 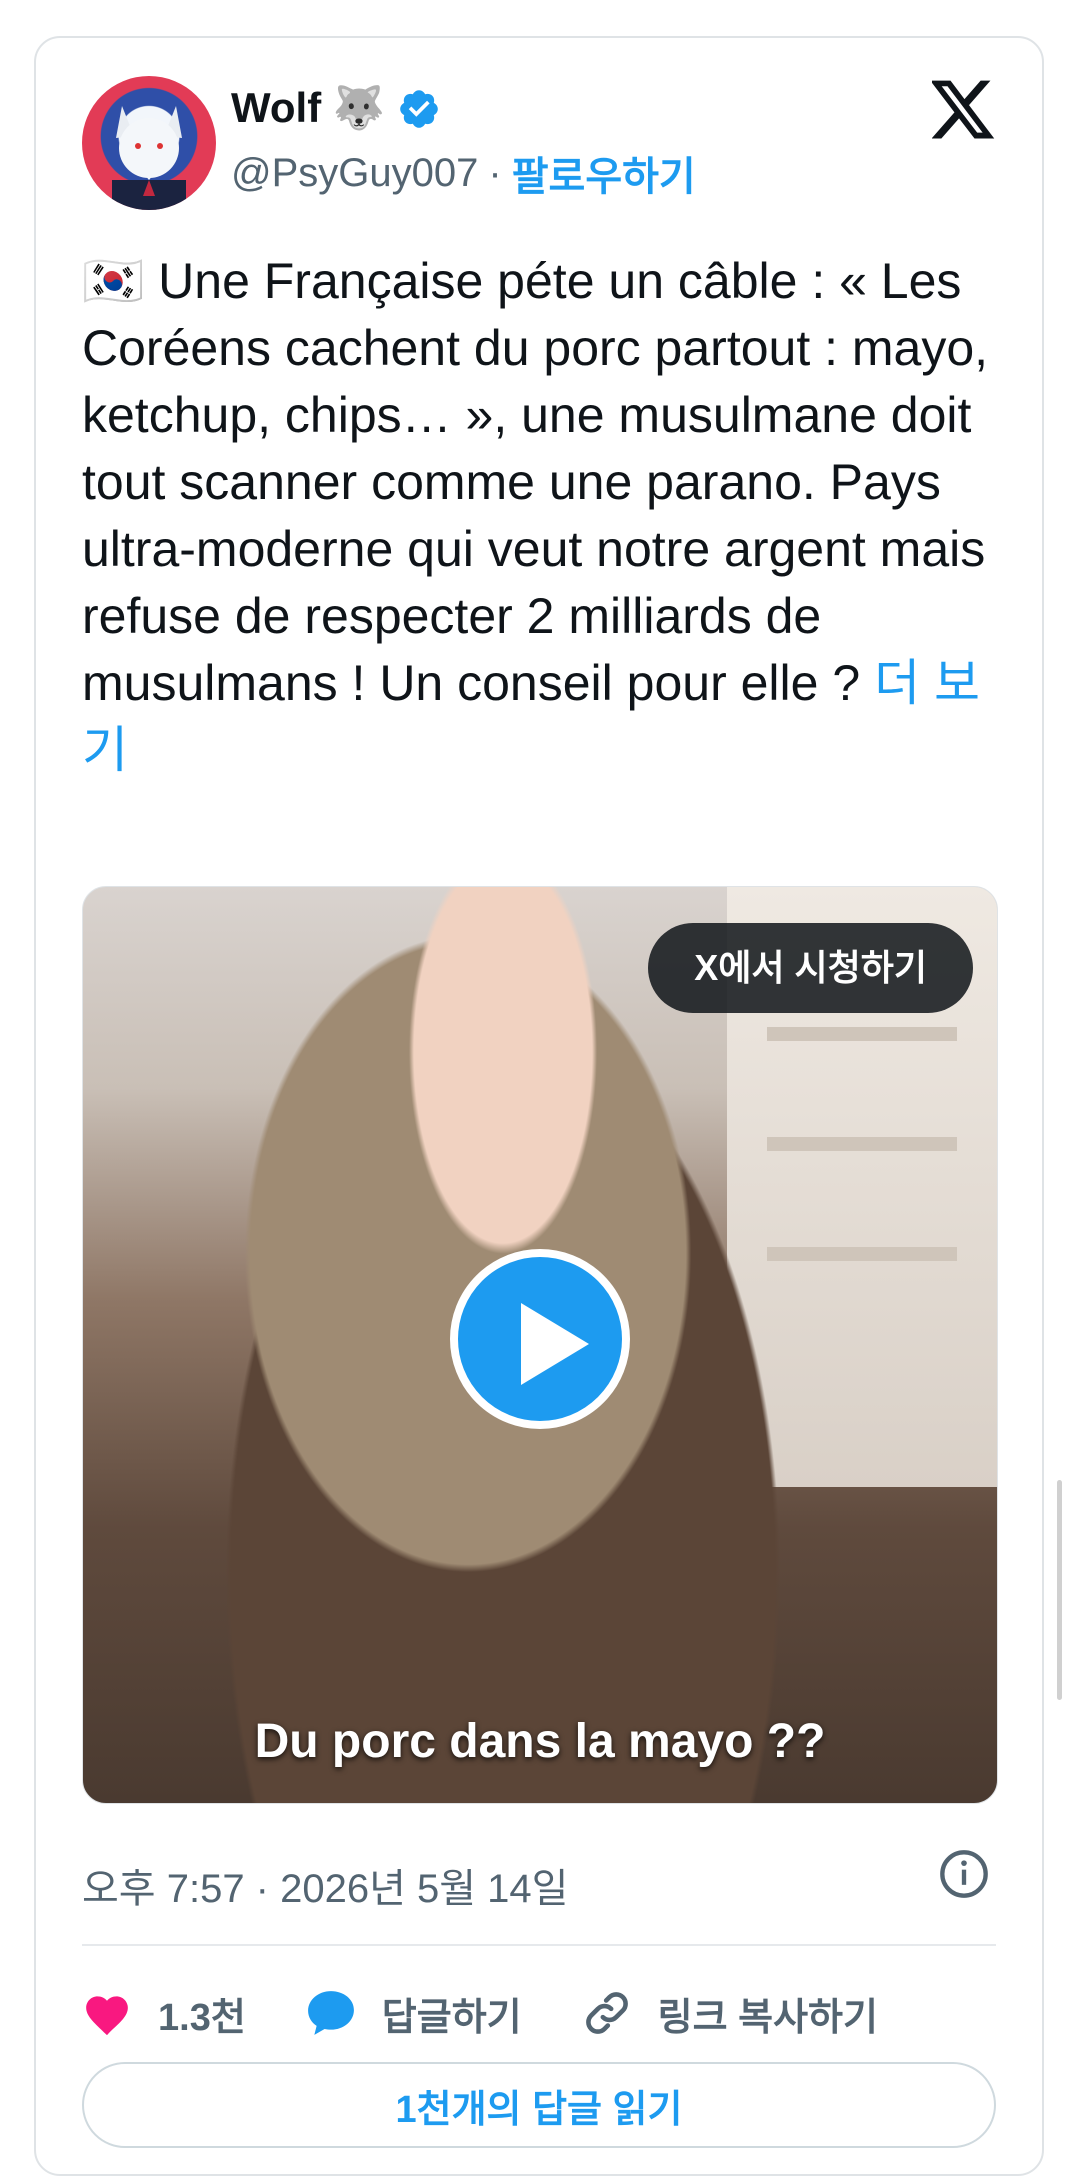 What do you see at coordinates (767, 2017) in the screenshot?
I see `copy-link-label: 링크 복사하기` at bounding box center [767, 2017].